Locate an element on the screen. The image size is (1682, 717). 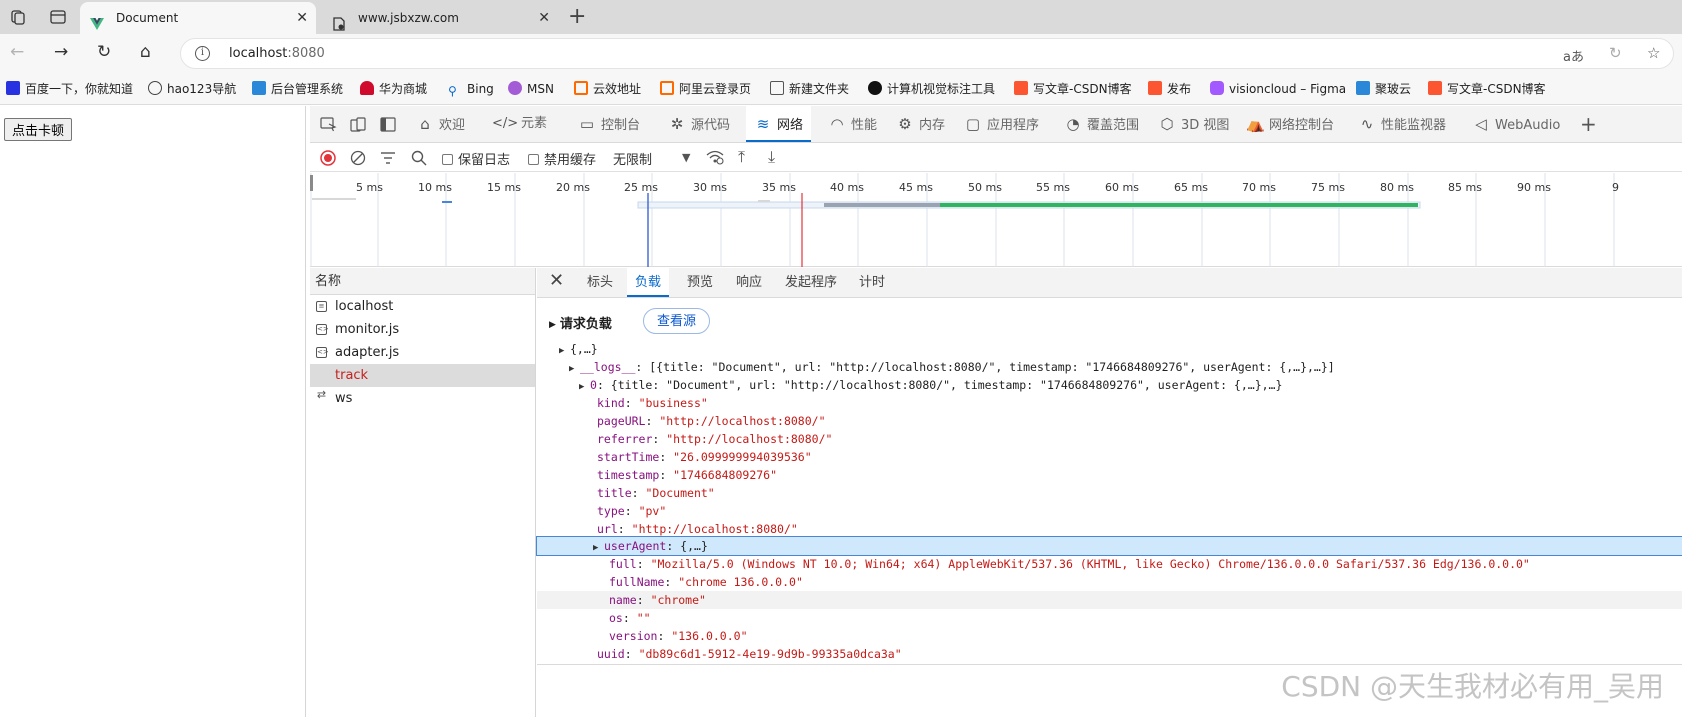
disable-cache-checkbox: 禁用缓存 is located at coordinates (562, 158).